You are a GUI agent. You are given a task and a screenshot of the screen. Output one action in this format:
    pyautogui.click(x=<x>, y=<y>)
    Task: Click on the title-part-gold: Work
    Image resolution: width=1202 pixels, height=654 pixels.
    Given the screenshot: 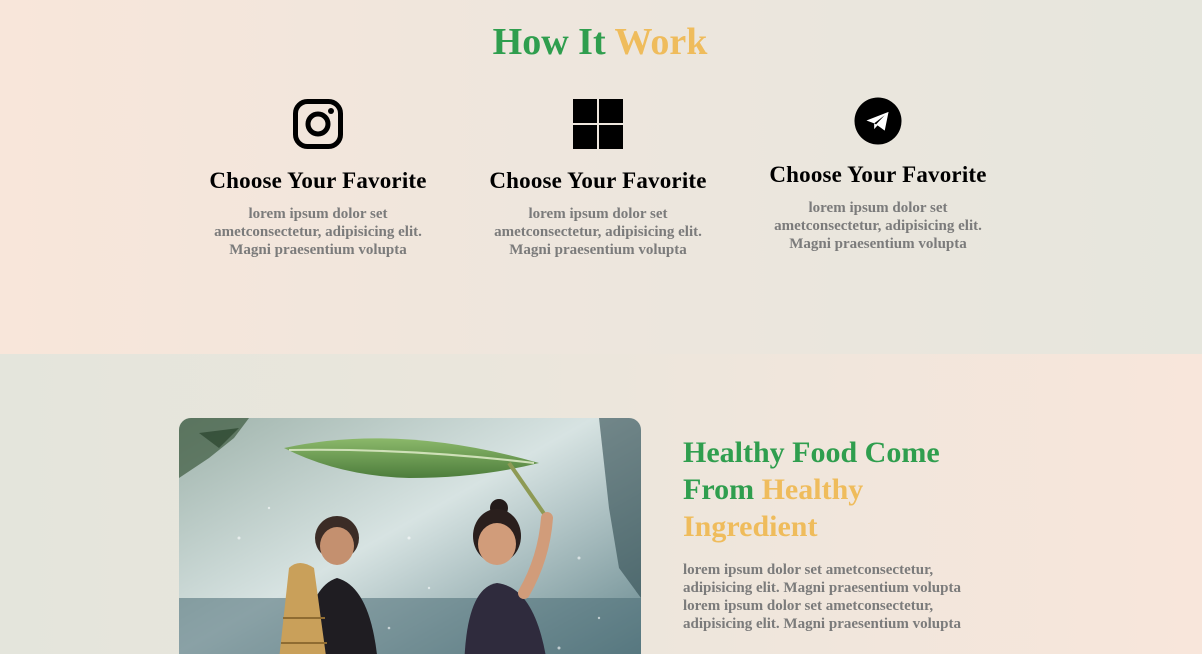 What is the action you would take?
    pyautogui.click(x=661, y=42)
    